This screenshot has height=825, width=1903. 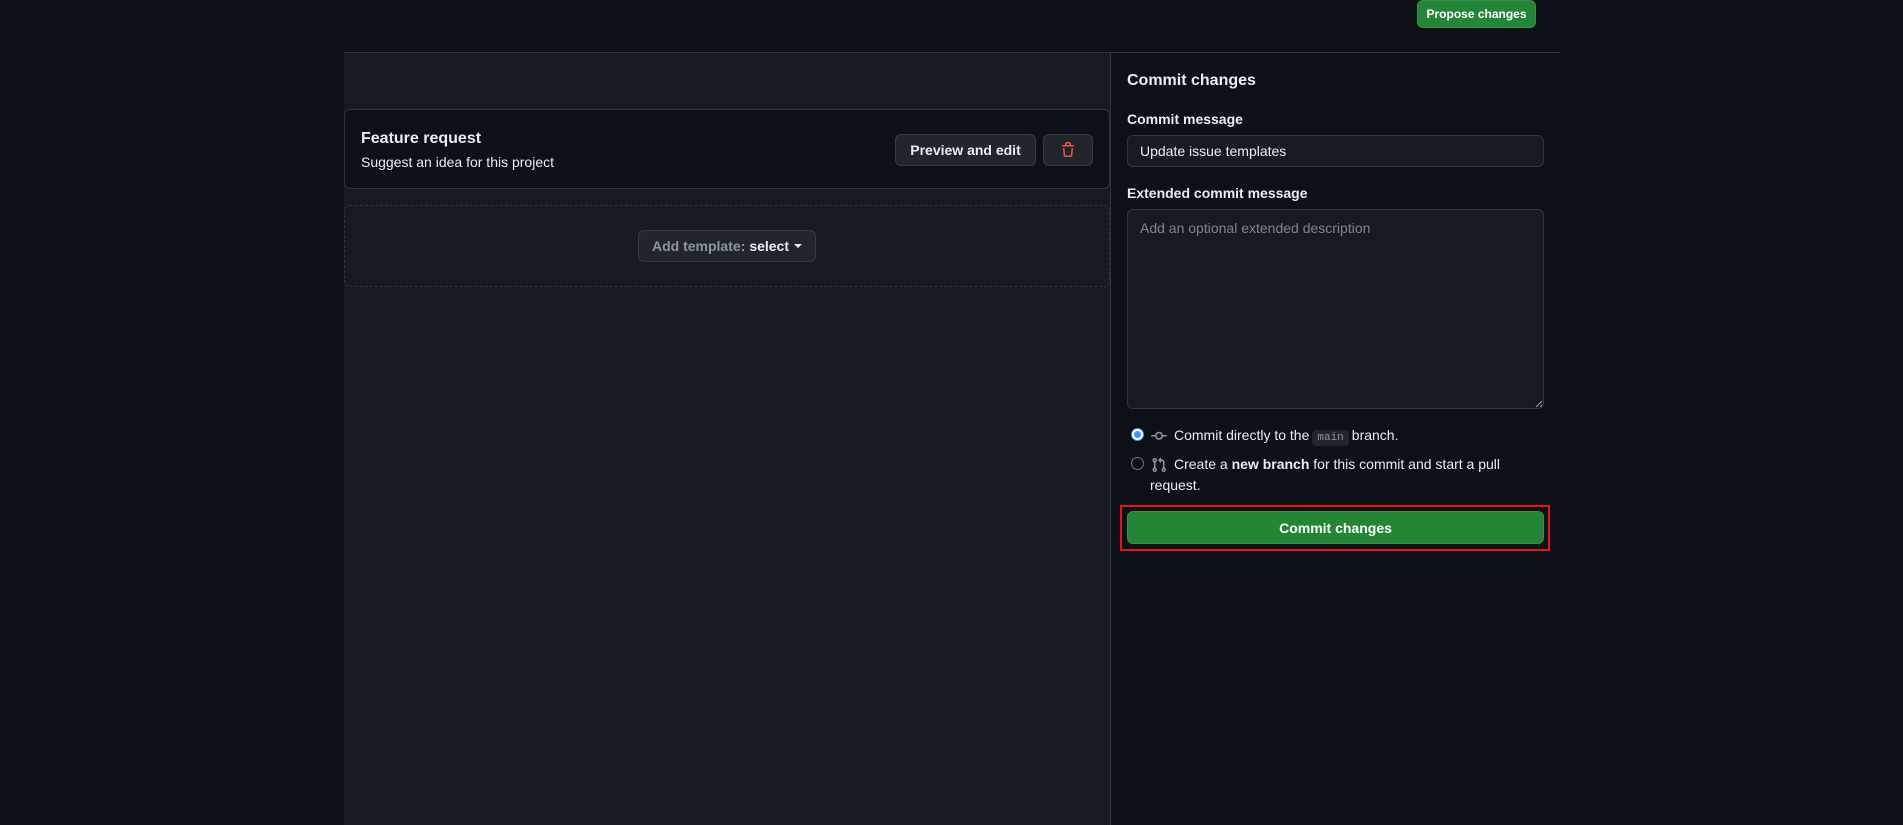 What do you see at coordinates (1242, 435) in the screenshot?
I see `commit-direct-prefix: Commit directly to the` at bounding box center [1242, 435].